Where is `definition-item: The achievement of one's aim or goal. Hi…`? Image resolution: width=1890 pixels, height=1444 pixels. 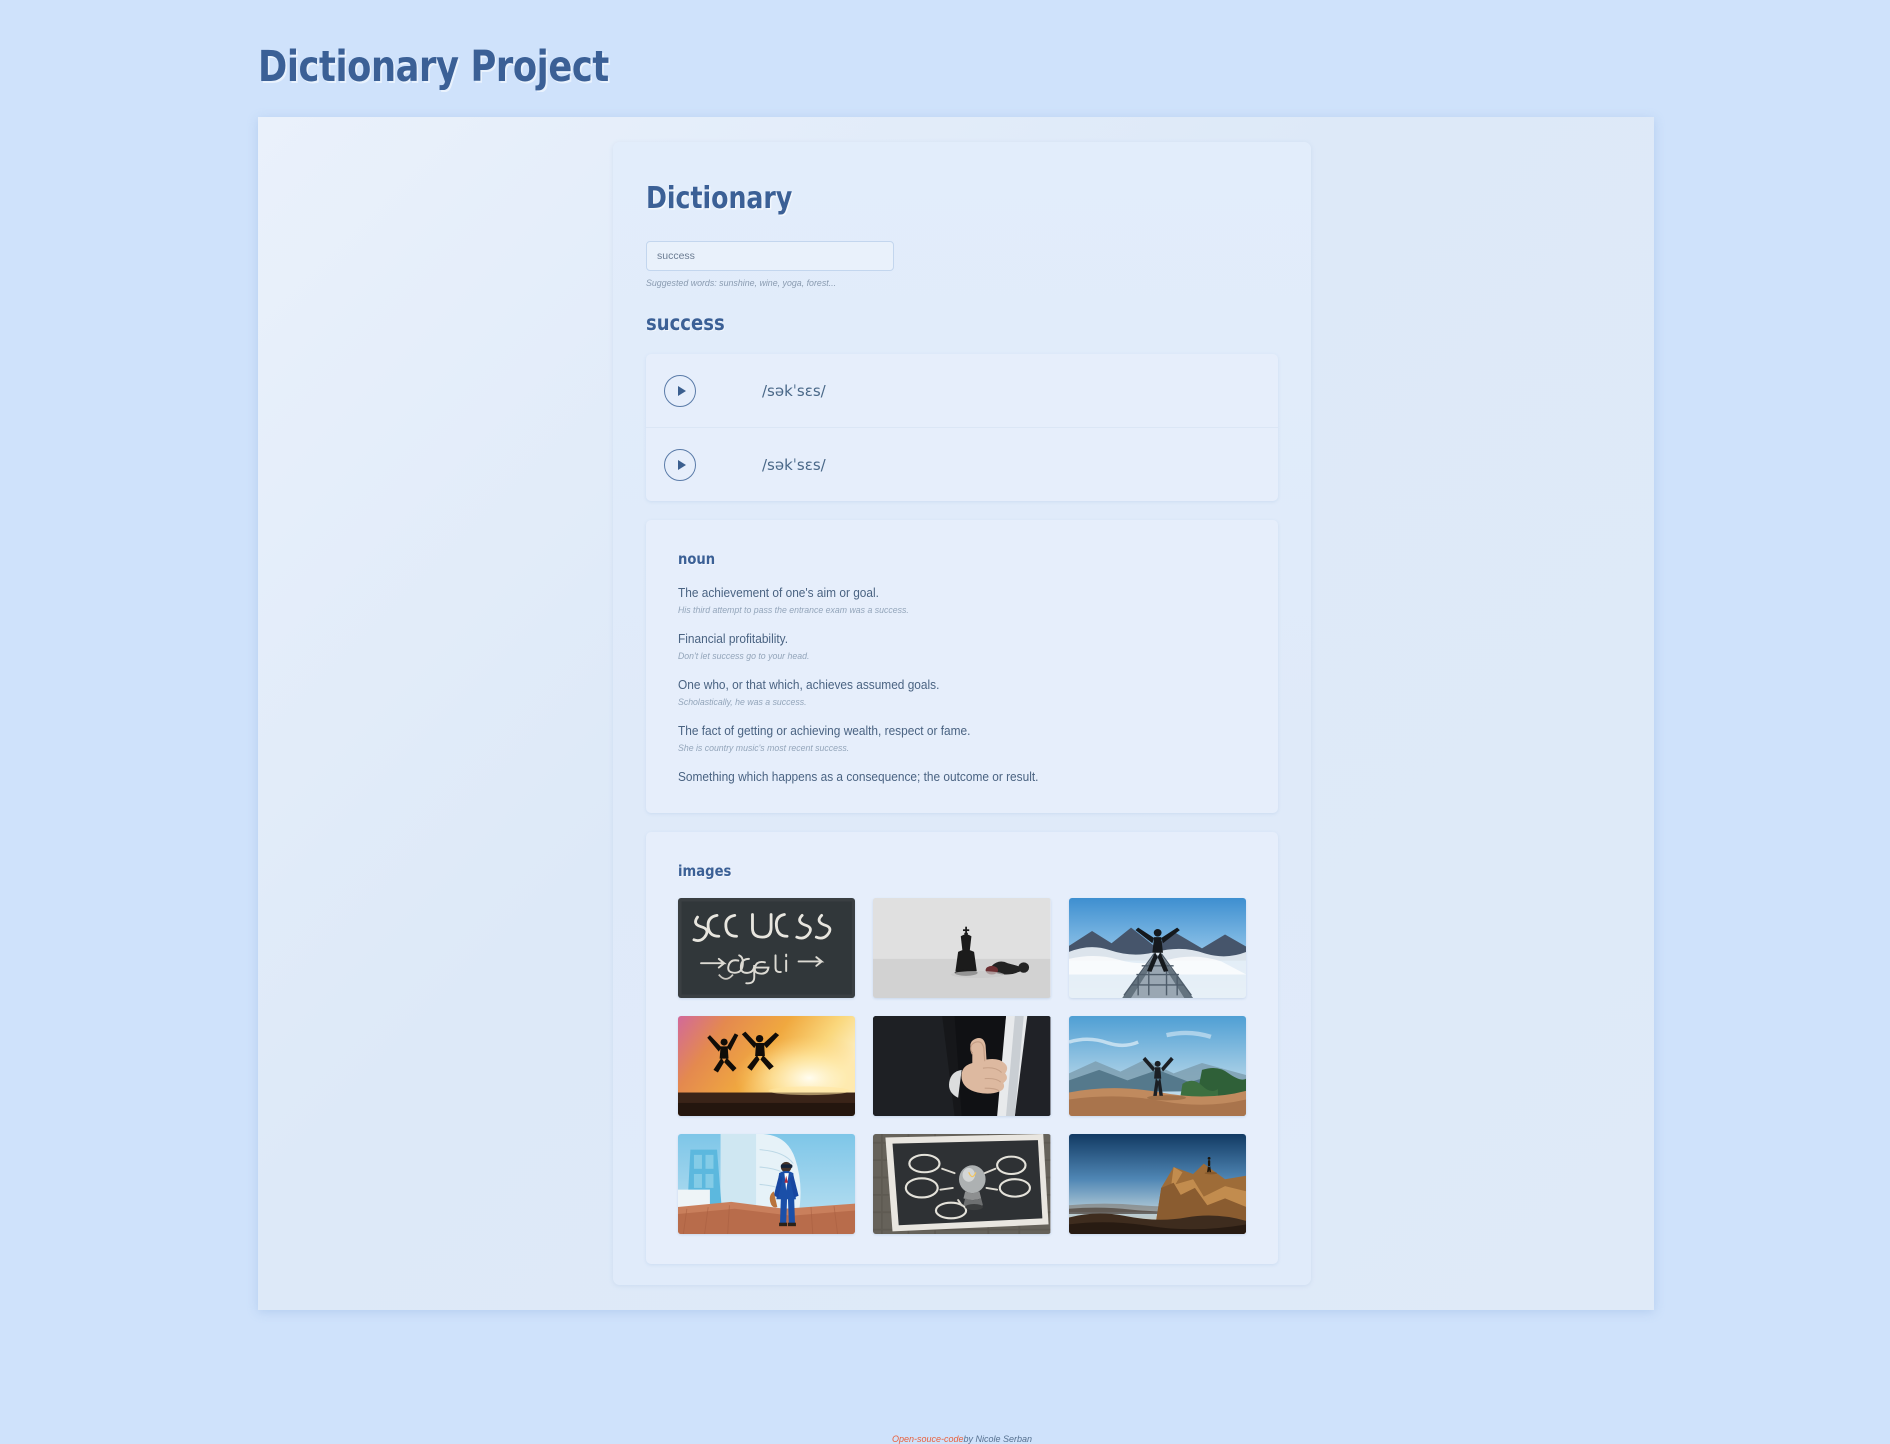 definition-item: The achievement of one's aim or goal. Hi… is located at coordinates (962, 600).